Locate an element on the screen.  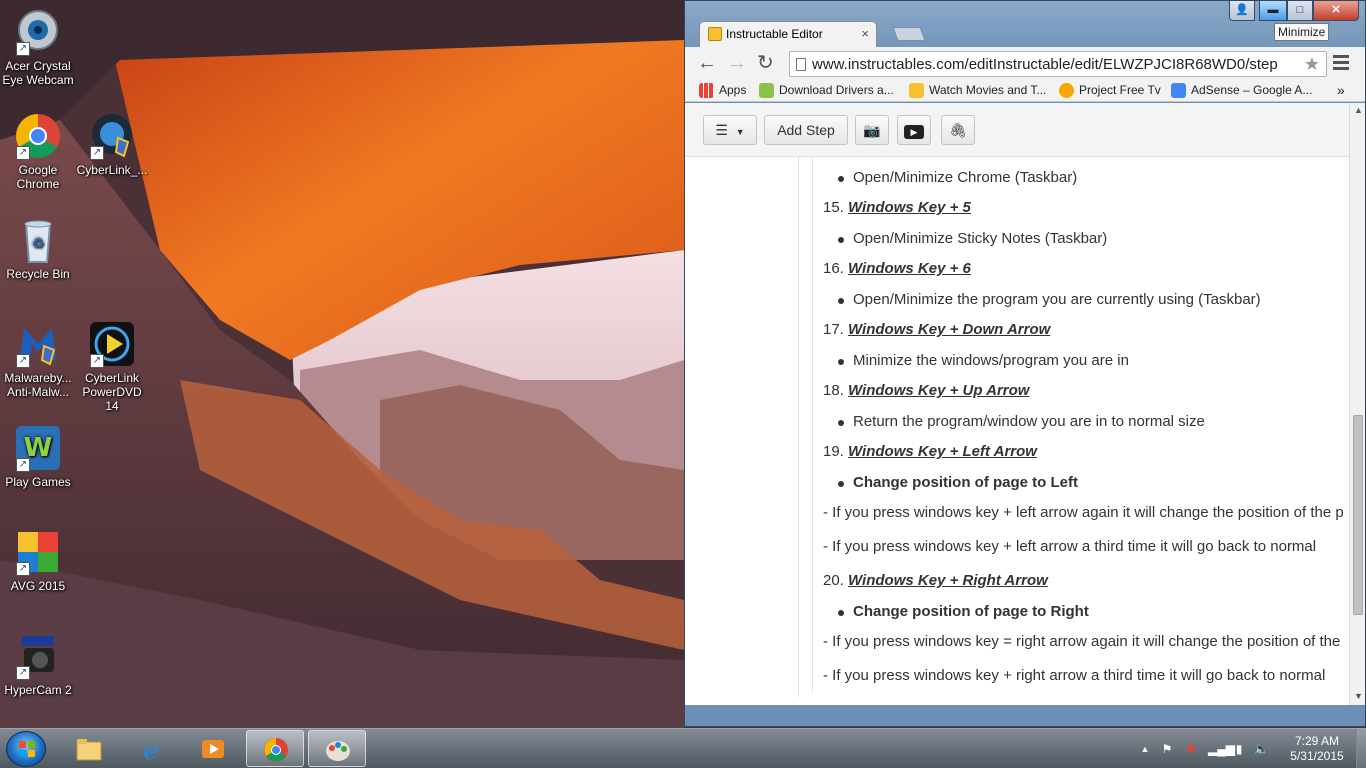
chevron-down-icon: ▼ is located at coordinates (740, 132).